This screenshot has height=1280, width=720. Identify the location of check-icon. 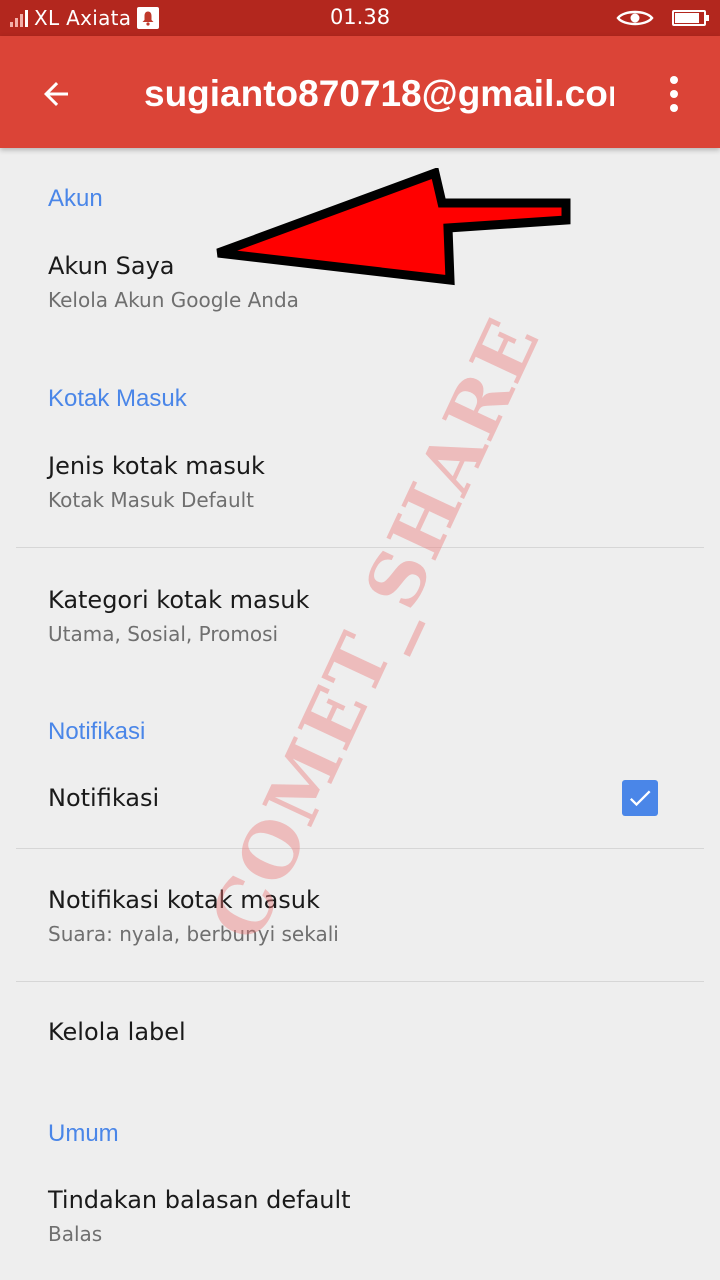
(640, 798).